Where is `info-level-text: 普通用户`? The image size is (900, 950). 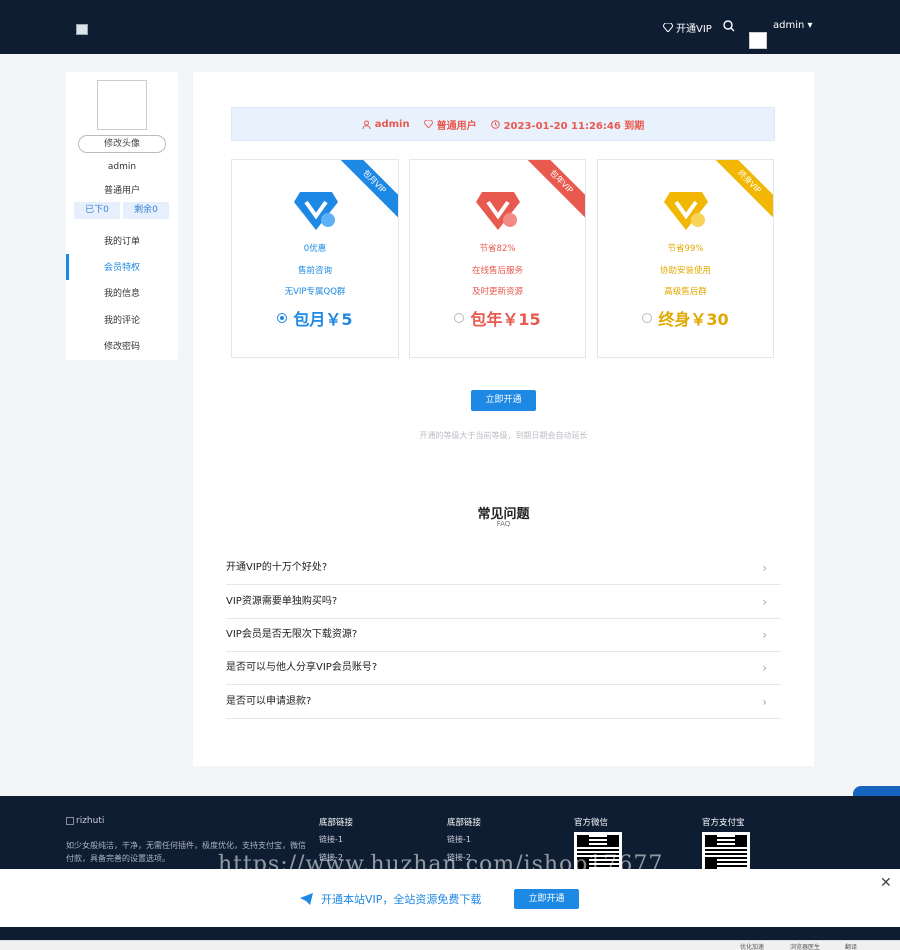 info-level-text: 普通用户 is located at coordinates (456, 126).